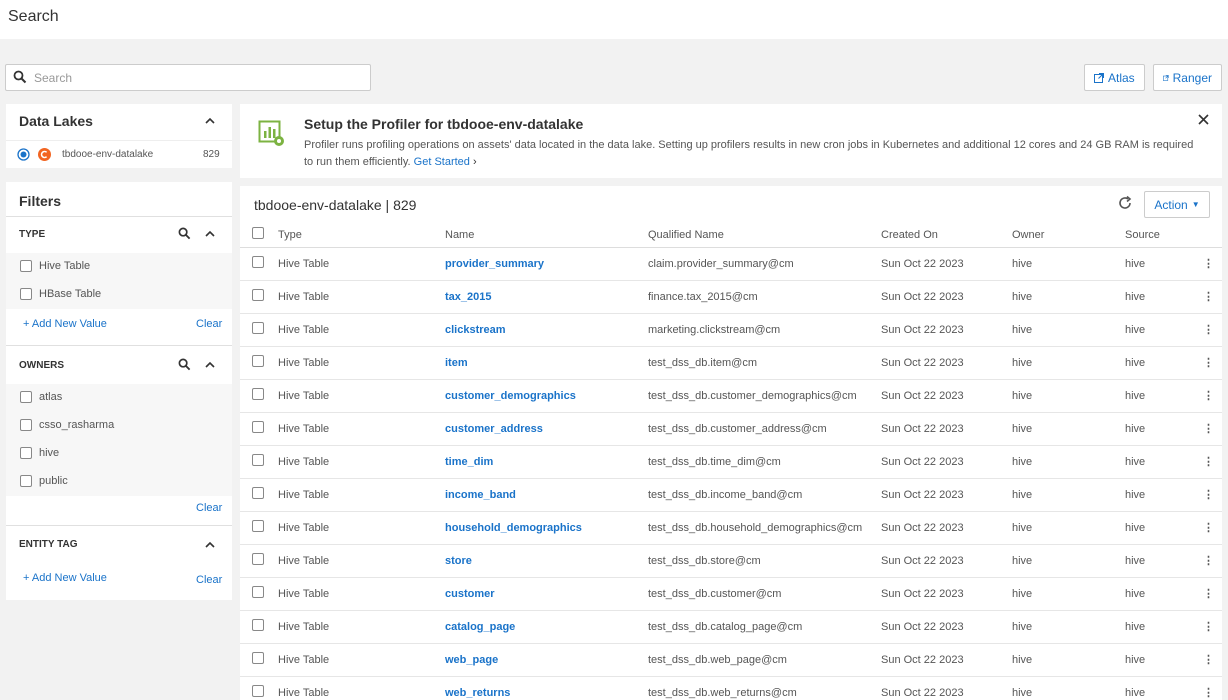 This screenshot has width=1228, height=700. Describe the element at coordinates (258, 233) in the screenshot. I see `select-all-checkbox` at that location.